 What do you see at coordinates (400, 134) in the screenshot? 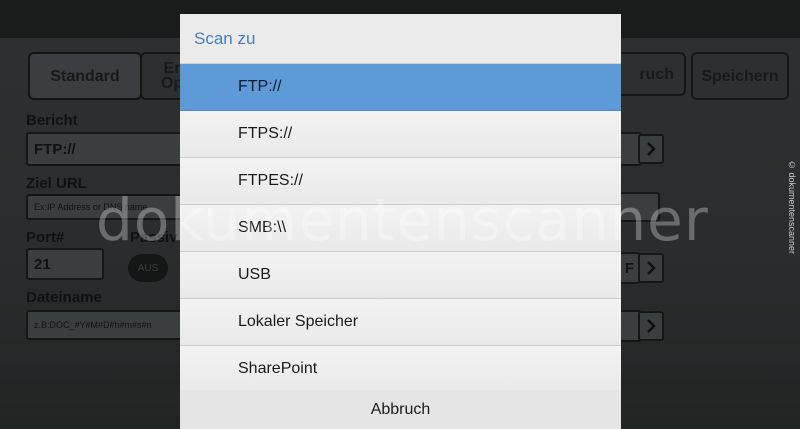
I see `scan-option-row: FTPS://` at bounding box center [400, 134].